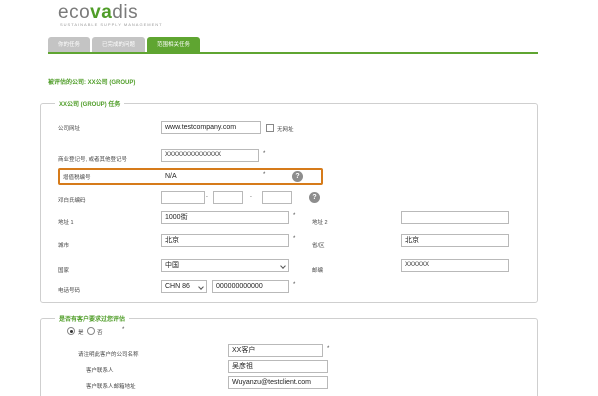 The width and height of the screenshot is (598, 396). I want to click on phone-input: 000000000000, so click(250, 286).